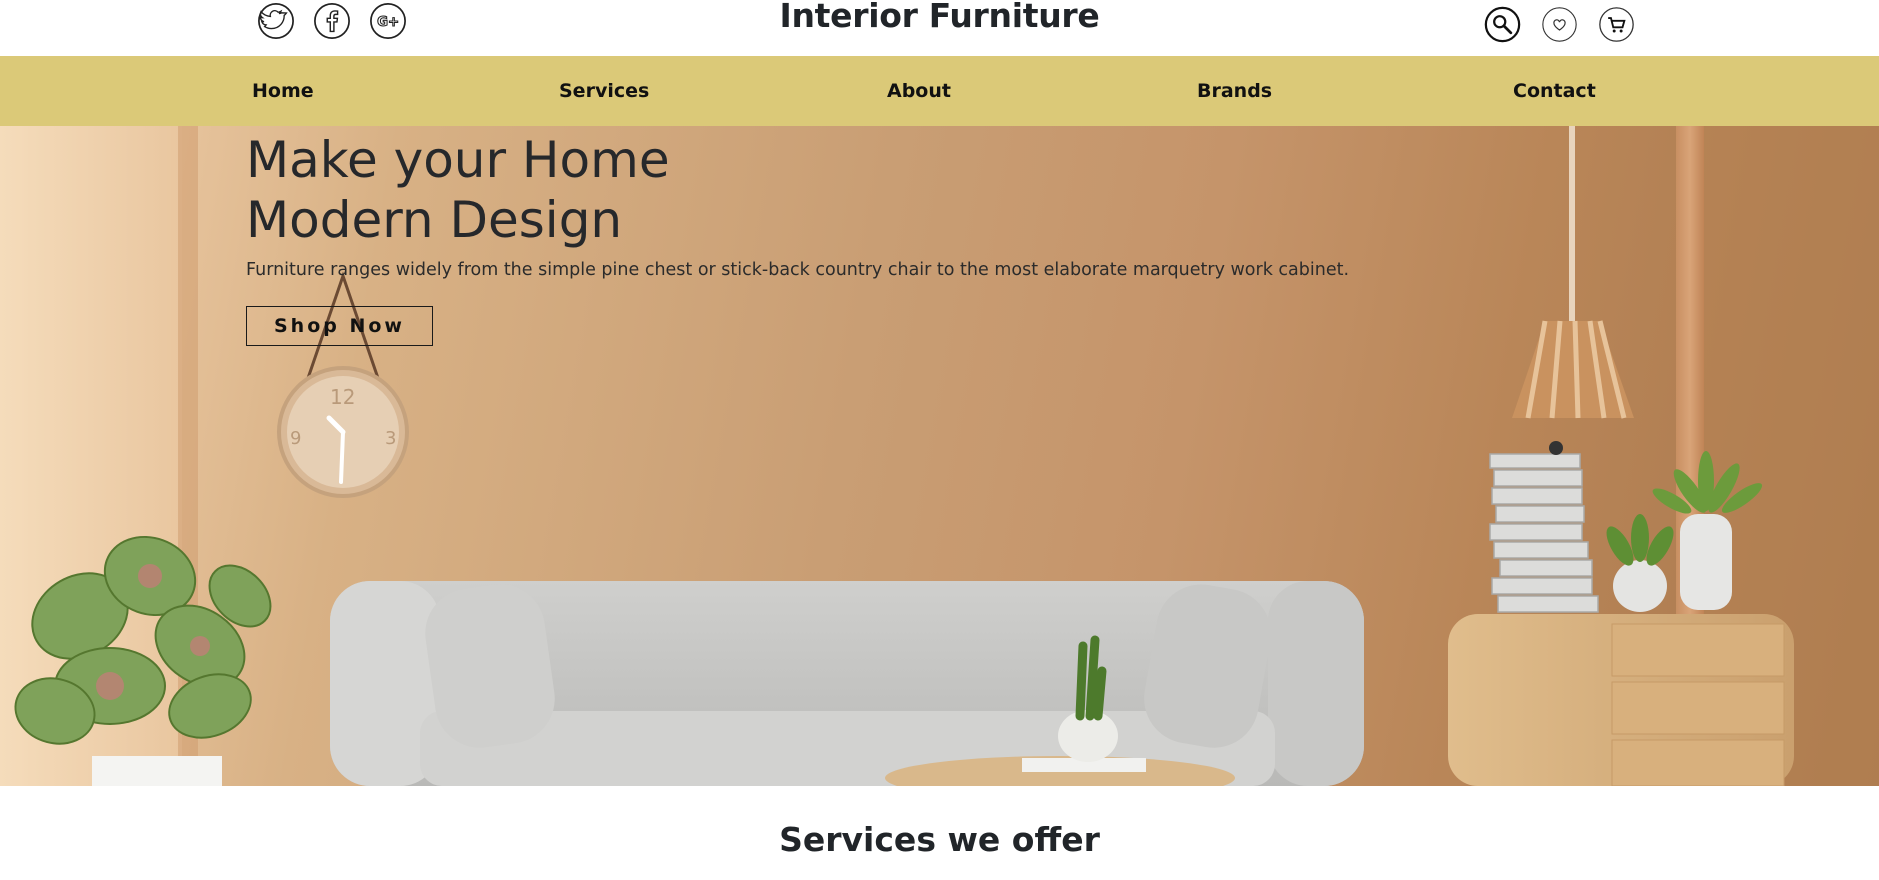 The height and width of the screenshot is (880, 1879). What do you see at coordinates (458, 190) in the screenshot?
I see `hero-title: Make your Home Modern Design` at bounding box center [458, 190].